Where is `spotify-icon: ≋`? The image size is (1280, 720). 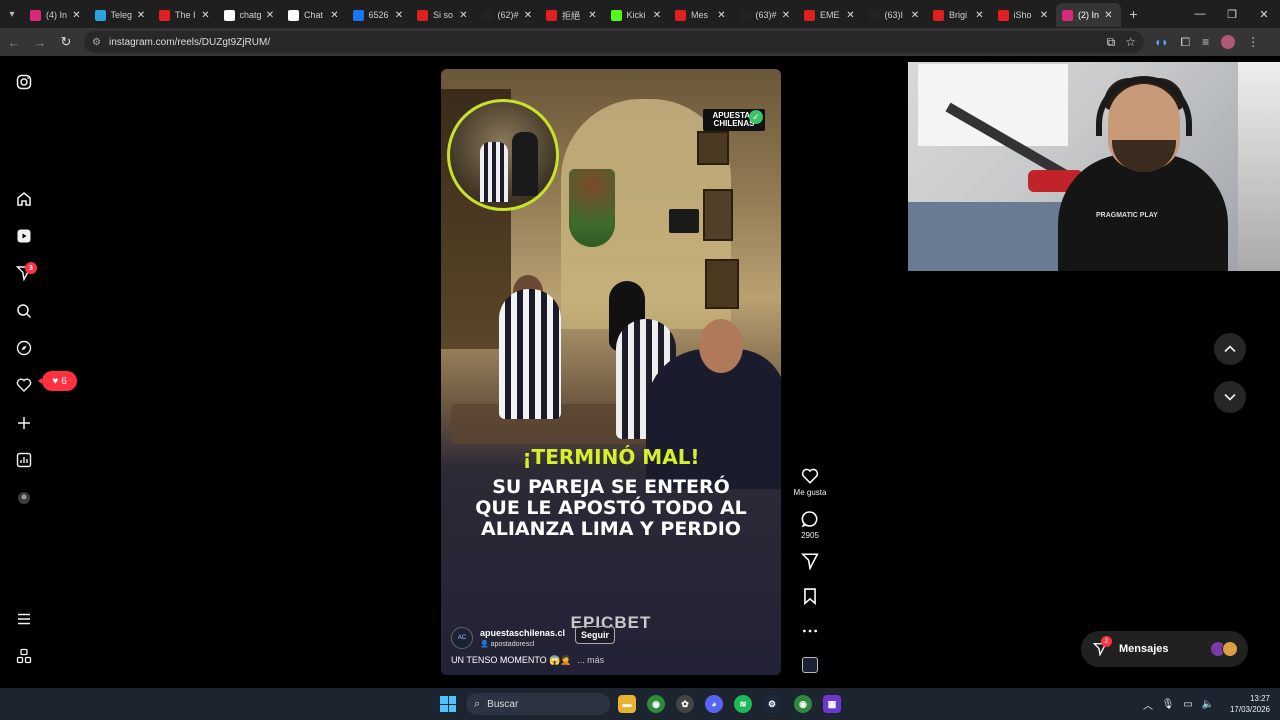 spotify-icon: ≋ is located at coordinates (743, 704).